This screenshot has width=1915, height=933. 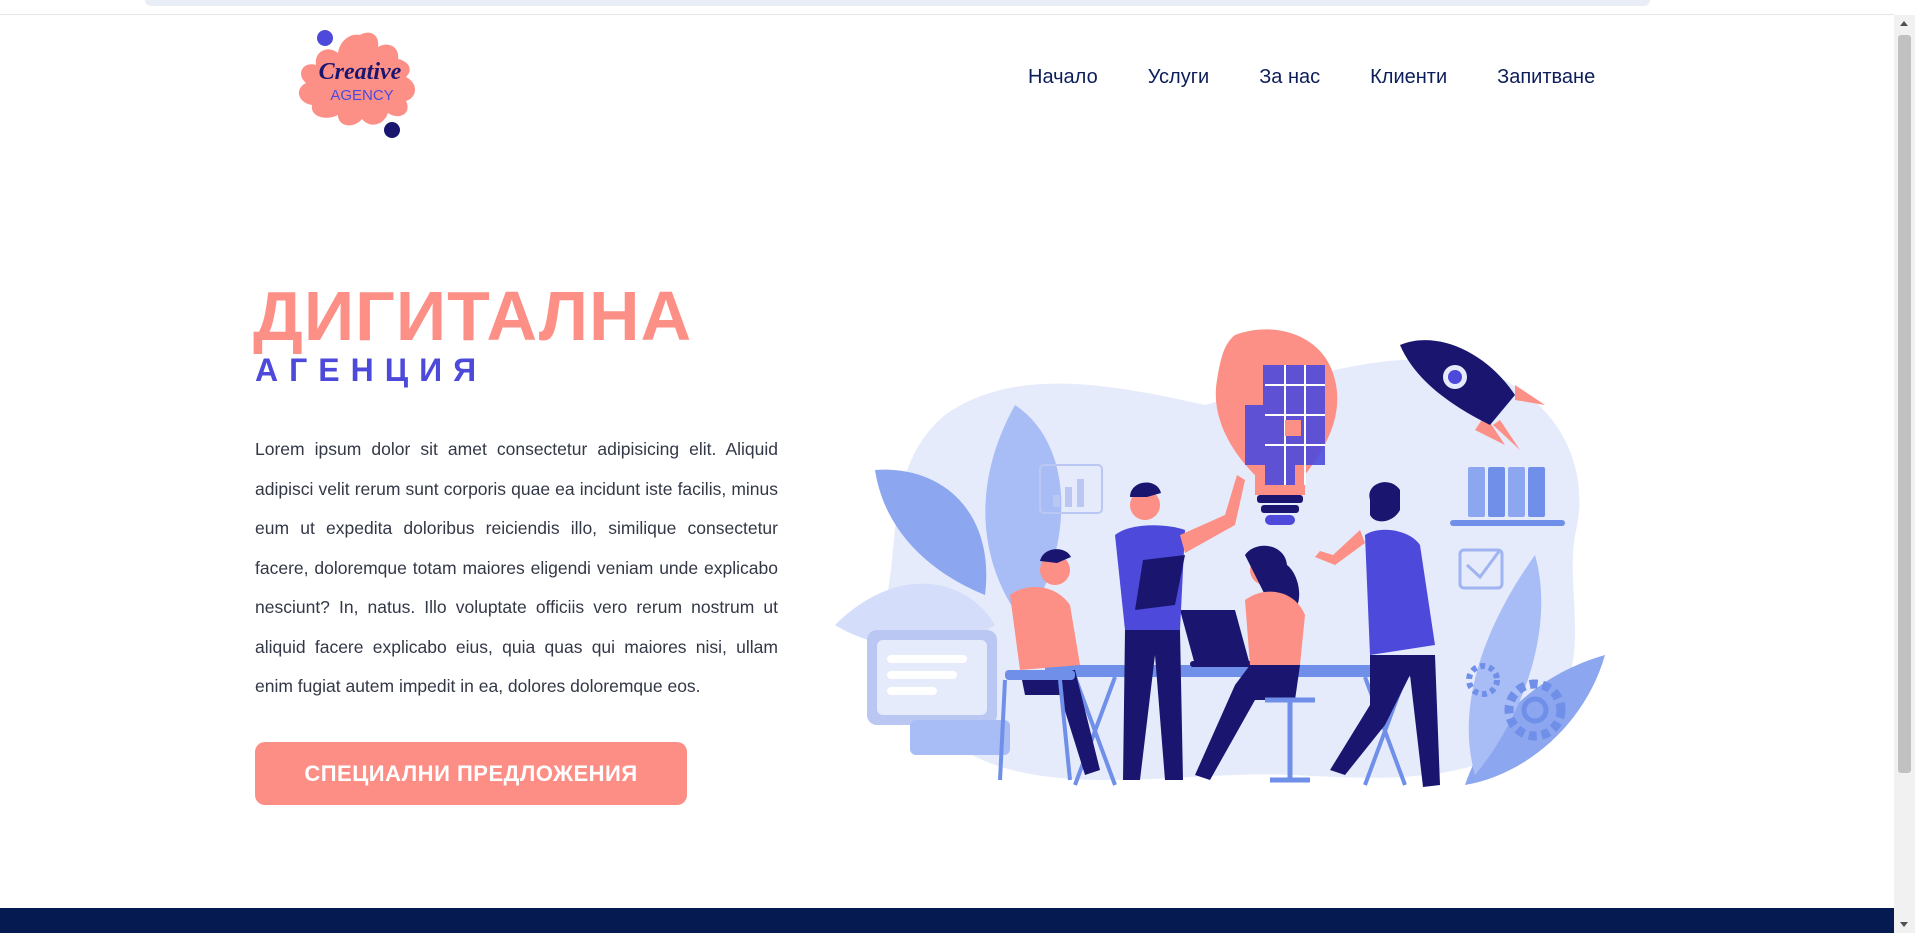 What do you see at coordinates (1179, 77) in the screenshot?
I see `nav-item-services: Услуги` at bounding box center [1179, 77].